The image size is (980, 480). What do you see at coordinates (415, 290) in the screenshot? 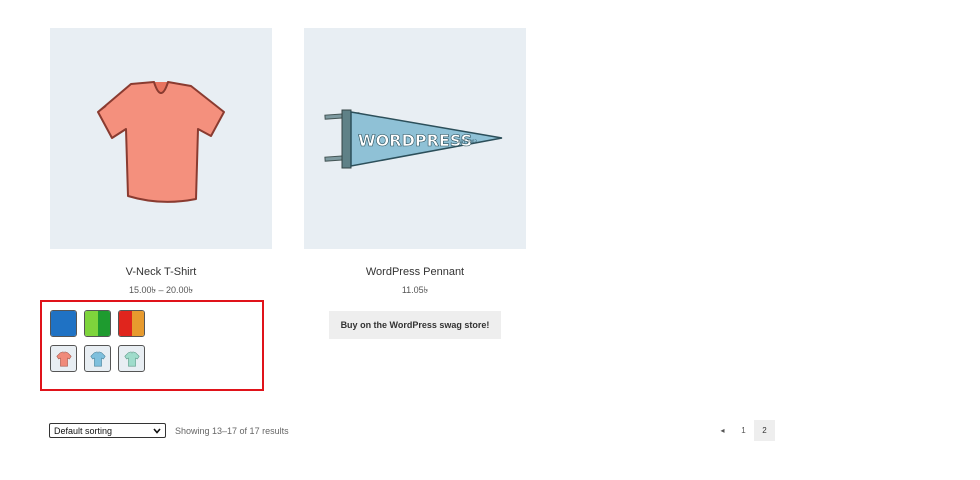
I see `product-price: 11.05৳` at bounding box center [415, 290].